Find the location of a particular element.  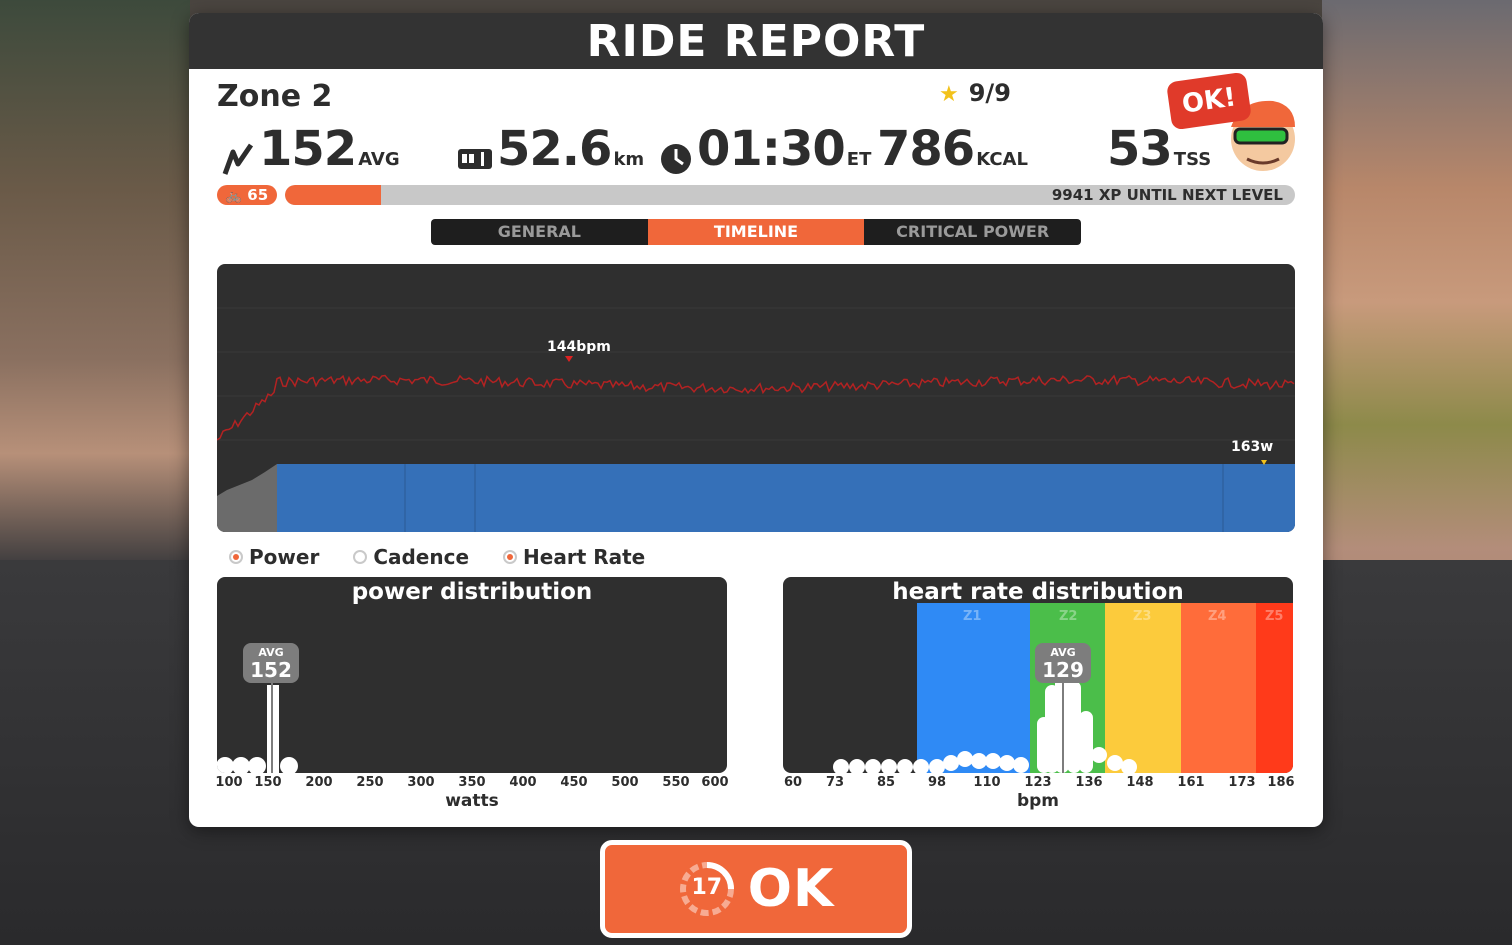

zone-label-z2: Z2 is located at coordinates (1068, 616).